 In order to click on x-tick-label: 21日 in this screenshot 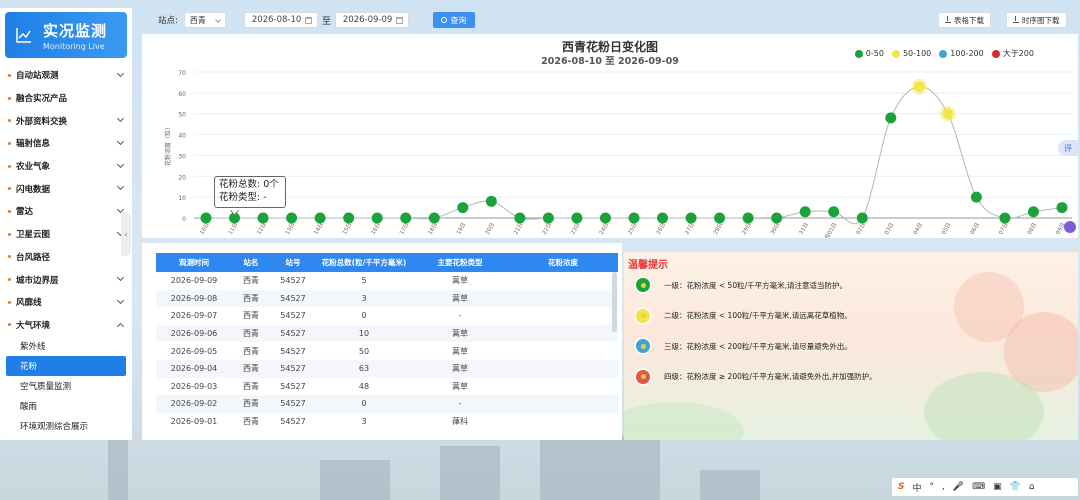, I will do `click(518, 229)`.